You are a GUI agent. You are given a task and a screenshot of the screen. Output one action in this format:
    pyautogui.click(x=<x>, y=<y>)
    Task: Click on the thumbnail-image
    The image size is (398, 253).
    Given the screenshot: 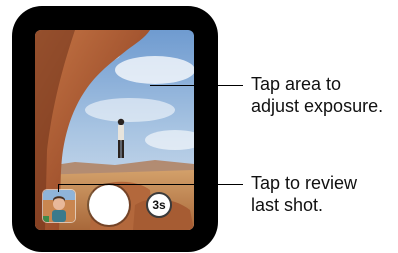 What is the action you would take?
    pyautogui.click(x=59, y=206)
    